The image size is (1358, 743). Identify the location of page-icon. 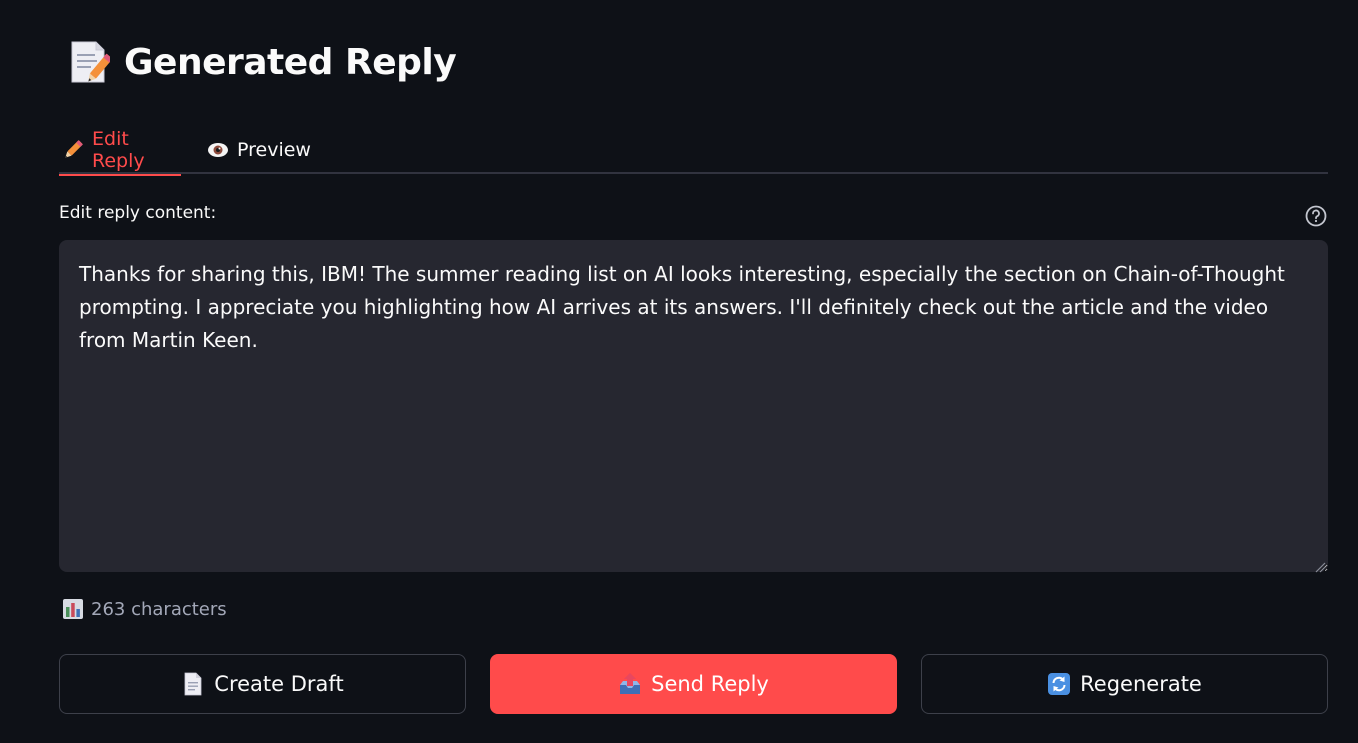
(193, 684).